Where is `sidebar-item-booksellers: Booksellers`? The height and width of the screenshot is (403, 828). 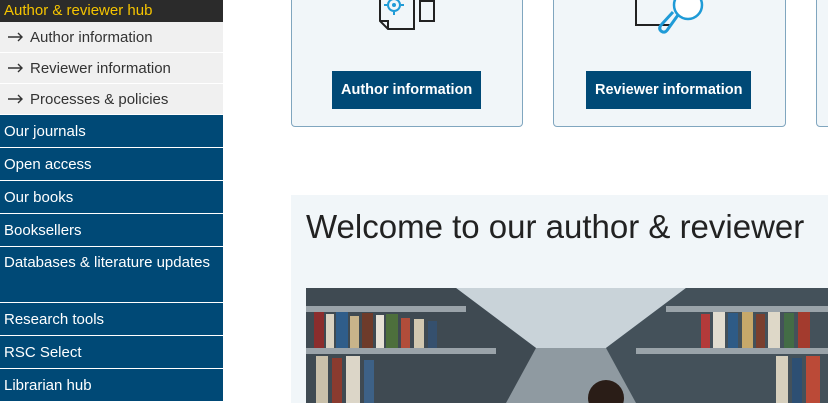 sidebar-item-booksellers: Booksellers is located at coordinates (111, 230).